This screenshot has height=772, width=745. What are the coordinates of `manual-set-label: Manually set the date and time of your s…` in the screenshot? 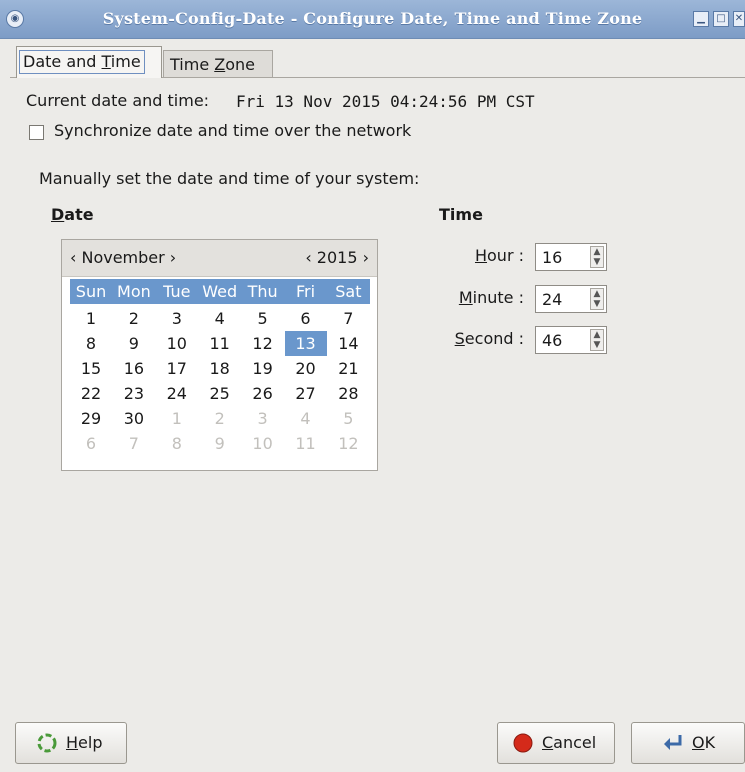 It's located at (229, 178).